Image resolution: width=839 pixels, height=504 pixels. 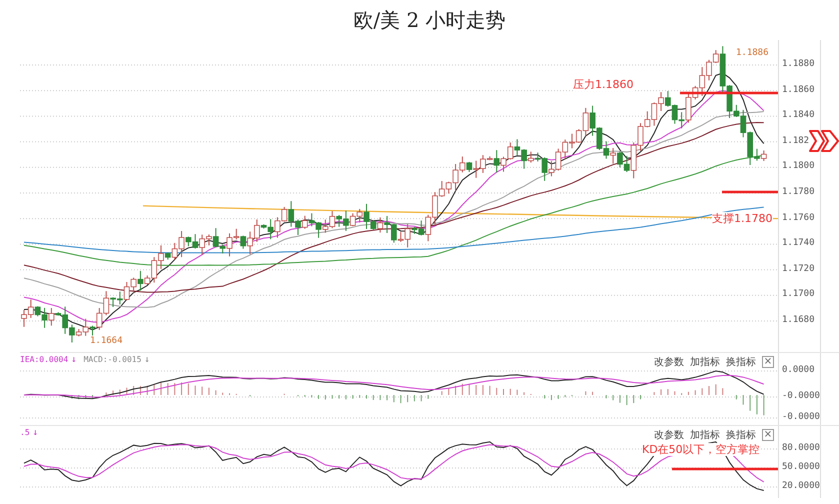 I want to click on axis-label: 1.1760, so click(x=798, y=217).